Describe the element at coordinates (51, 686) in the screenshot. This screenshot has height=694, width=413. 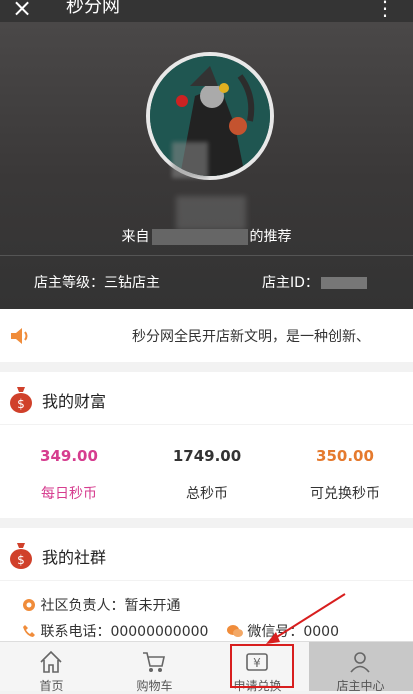
I see `tab-home-label: 首页` at that location.